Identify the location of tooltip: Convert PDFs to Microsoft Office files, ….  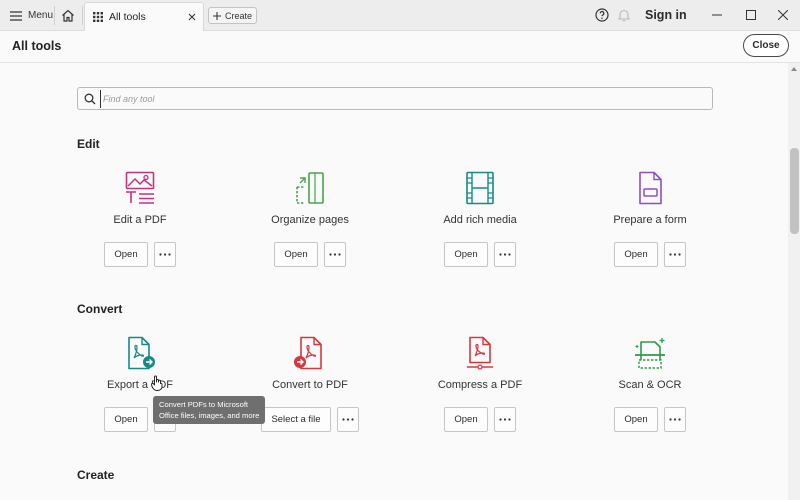
(209, 410).